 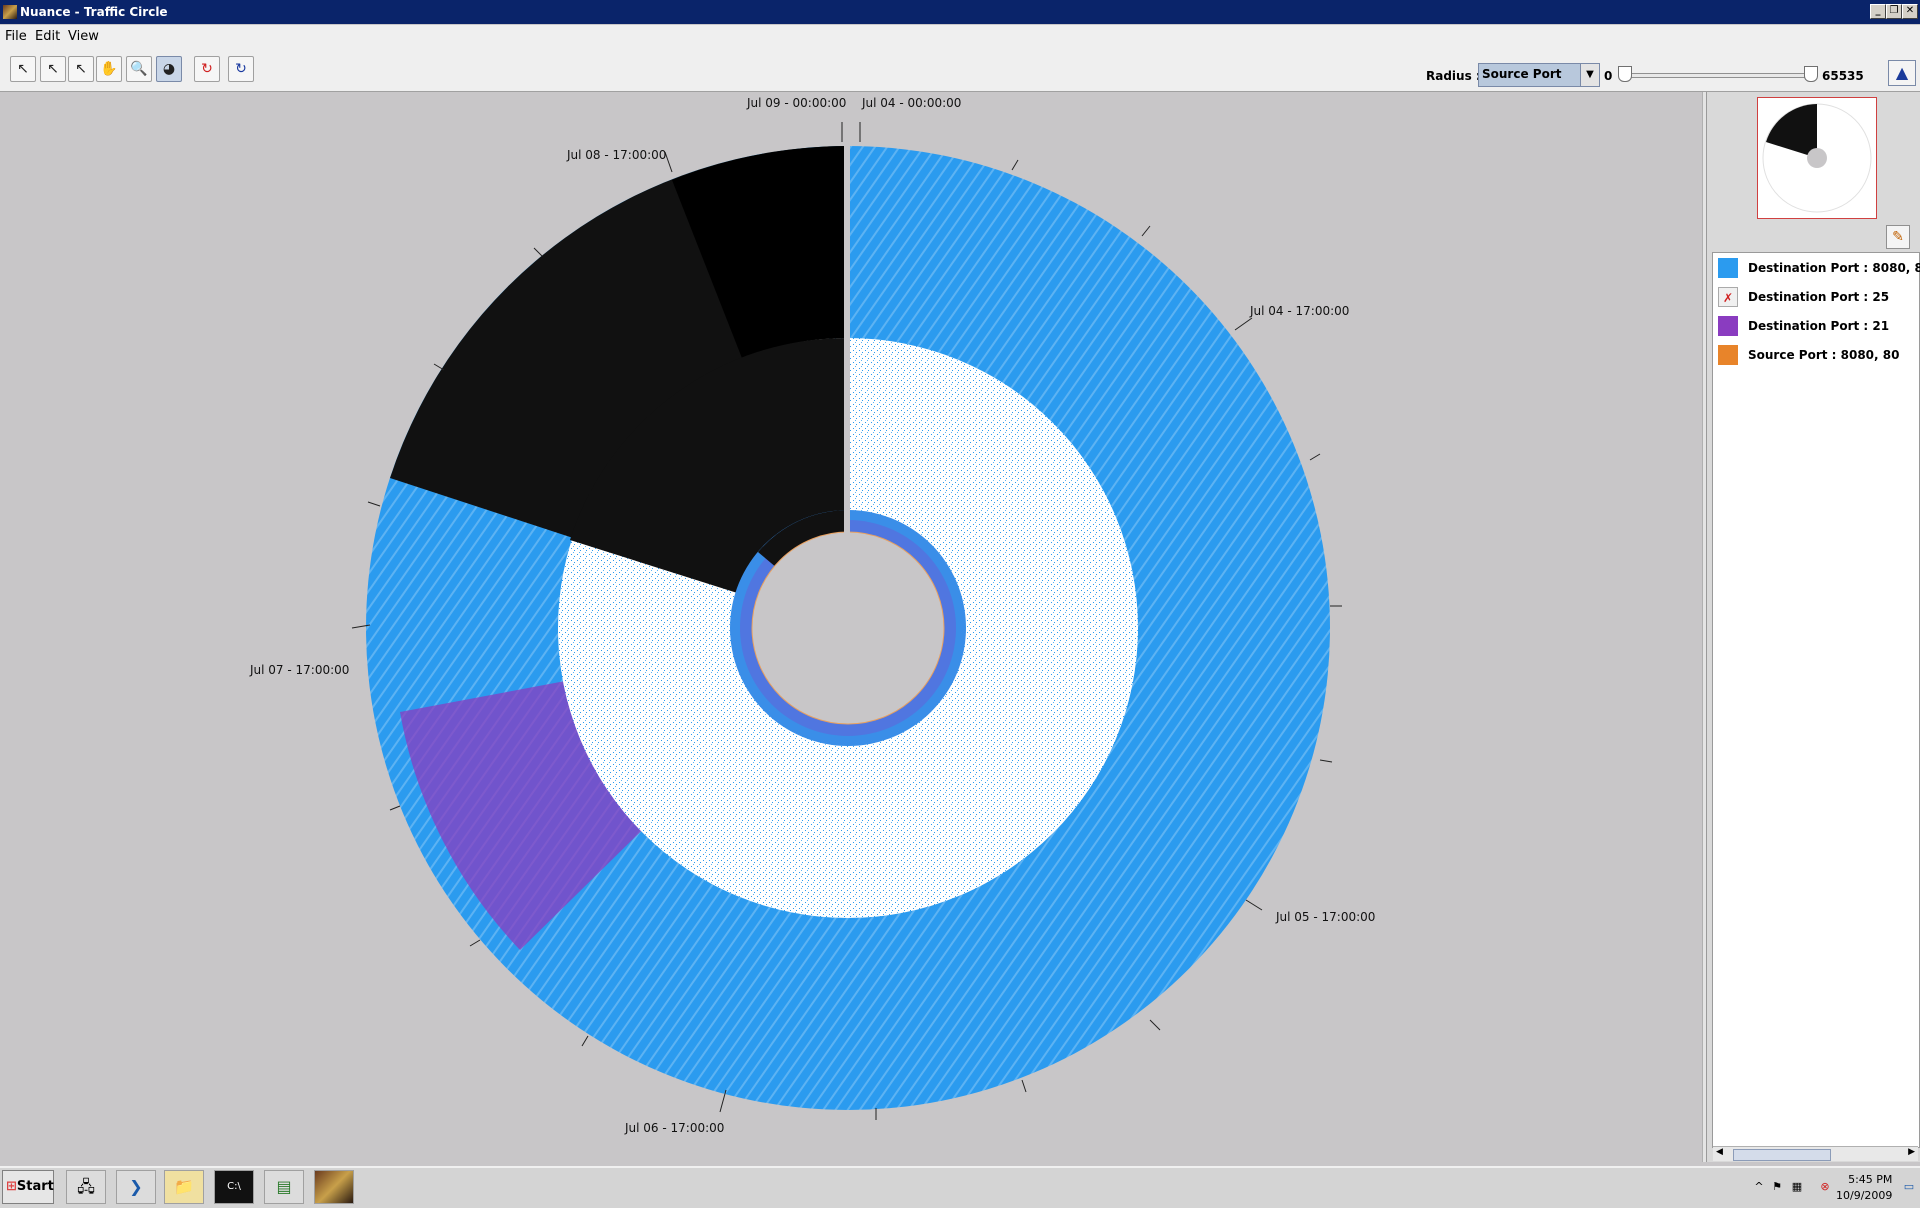 I want to click on start-label: Start, so click(x=35, y=1186).